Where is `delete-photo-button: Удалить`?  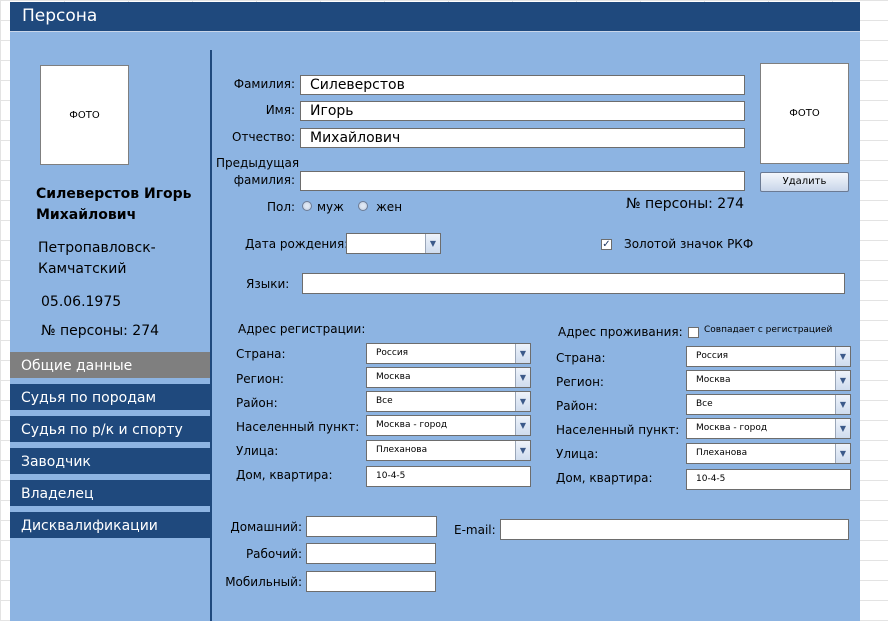 delete-photo-button: Удалить is located at coordinates (804, 182).